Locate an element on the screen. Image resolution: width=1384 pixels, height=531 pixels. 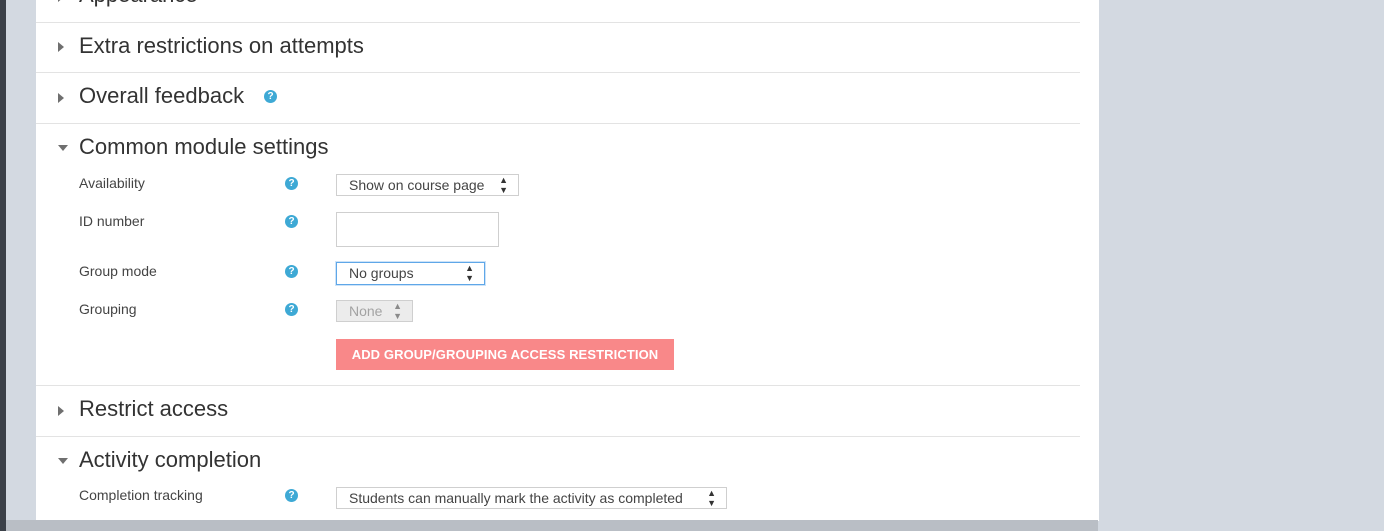
left-edge-strip is located at coordinates (3, 265).